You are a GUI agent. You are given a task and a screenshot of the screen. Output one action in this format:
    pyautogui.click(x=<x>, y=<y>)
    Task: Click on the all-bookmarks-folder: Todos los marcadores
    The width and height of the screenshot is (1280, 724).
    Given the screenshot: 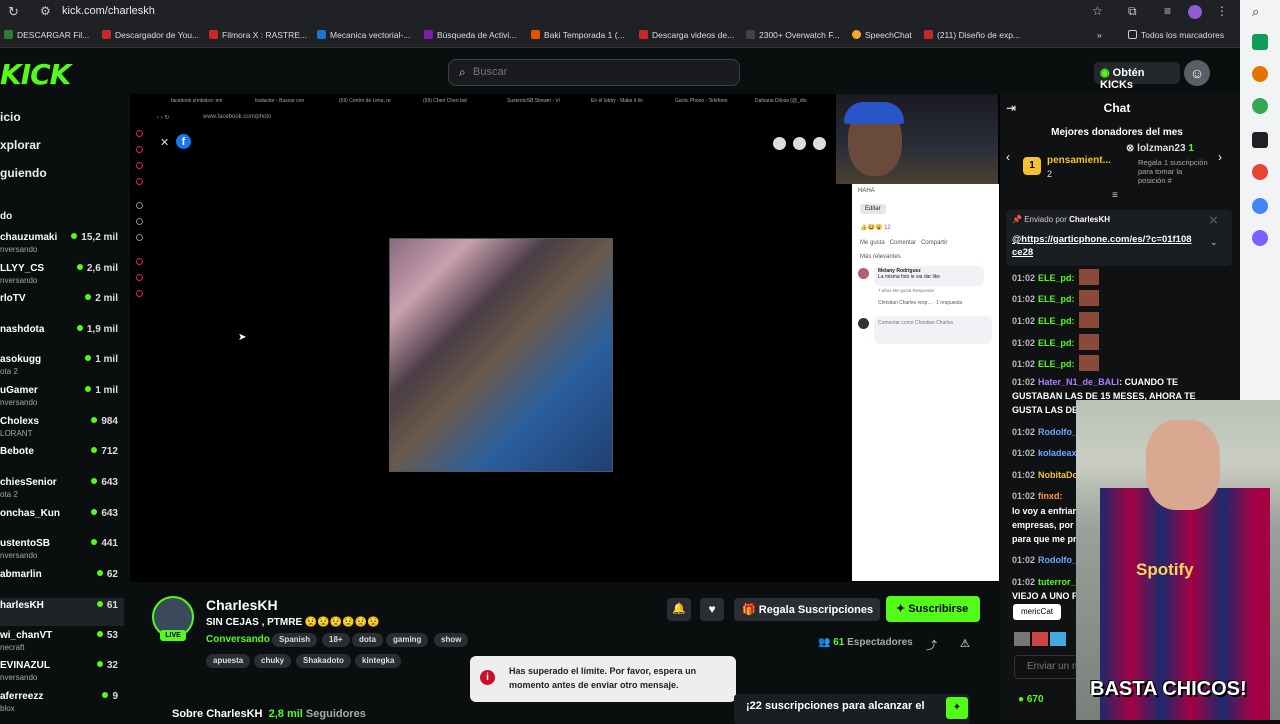 What is the action you would take?
    pyautogui.click(x=1176, y=35)
    